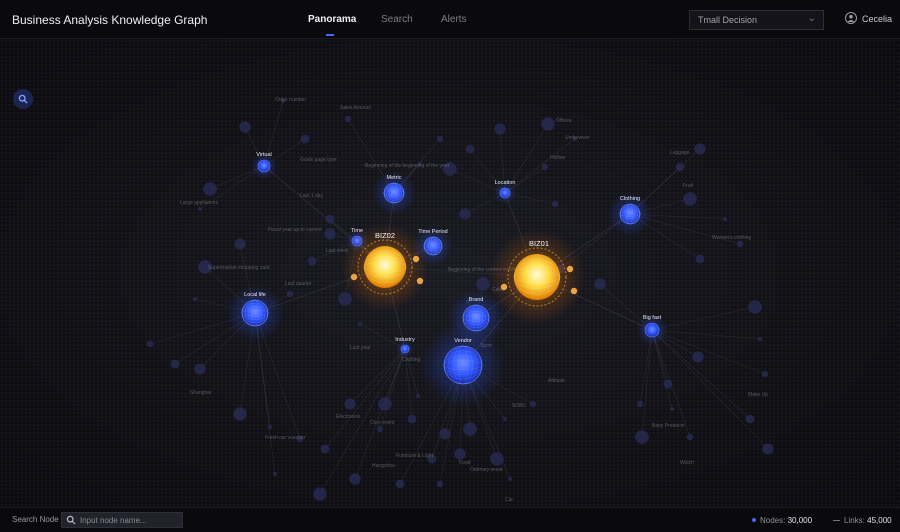 This screenshot has width=900, height=532. What do you see at coordinates (312, 196) in the screenshot?
I see `faint-node-label: Last 1 day` at bounding box center [312, 196].